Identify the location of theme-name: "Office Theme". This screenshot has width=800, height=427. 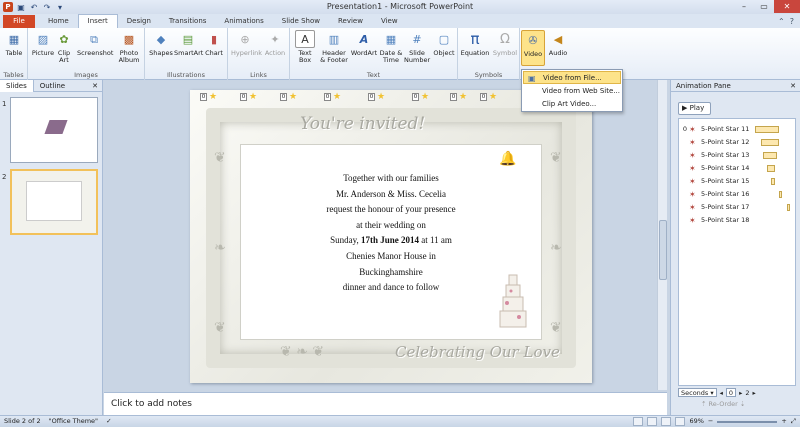
(73, 421).